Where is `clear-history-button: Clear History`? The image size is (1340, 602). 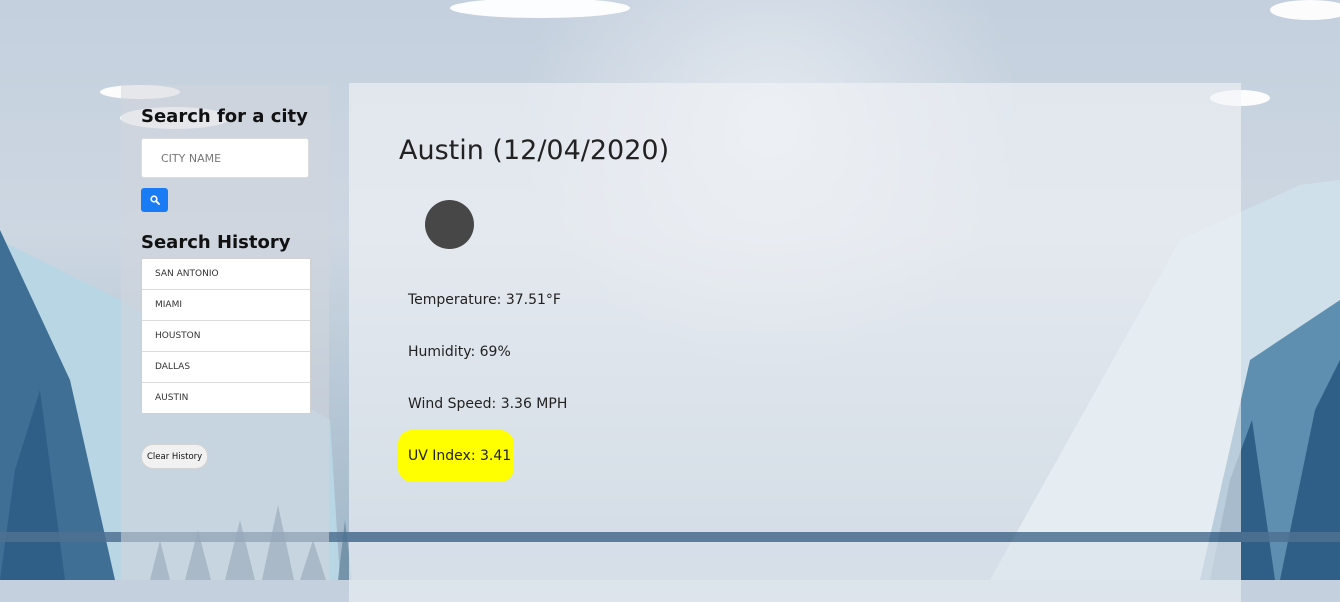 clear-history-button: Clear History is located at coordinates (175, 456).